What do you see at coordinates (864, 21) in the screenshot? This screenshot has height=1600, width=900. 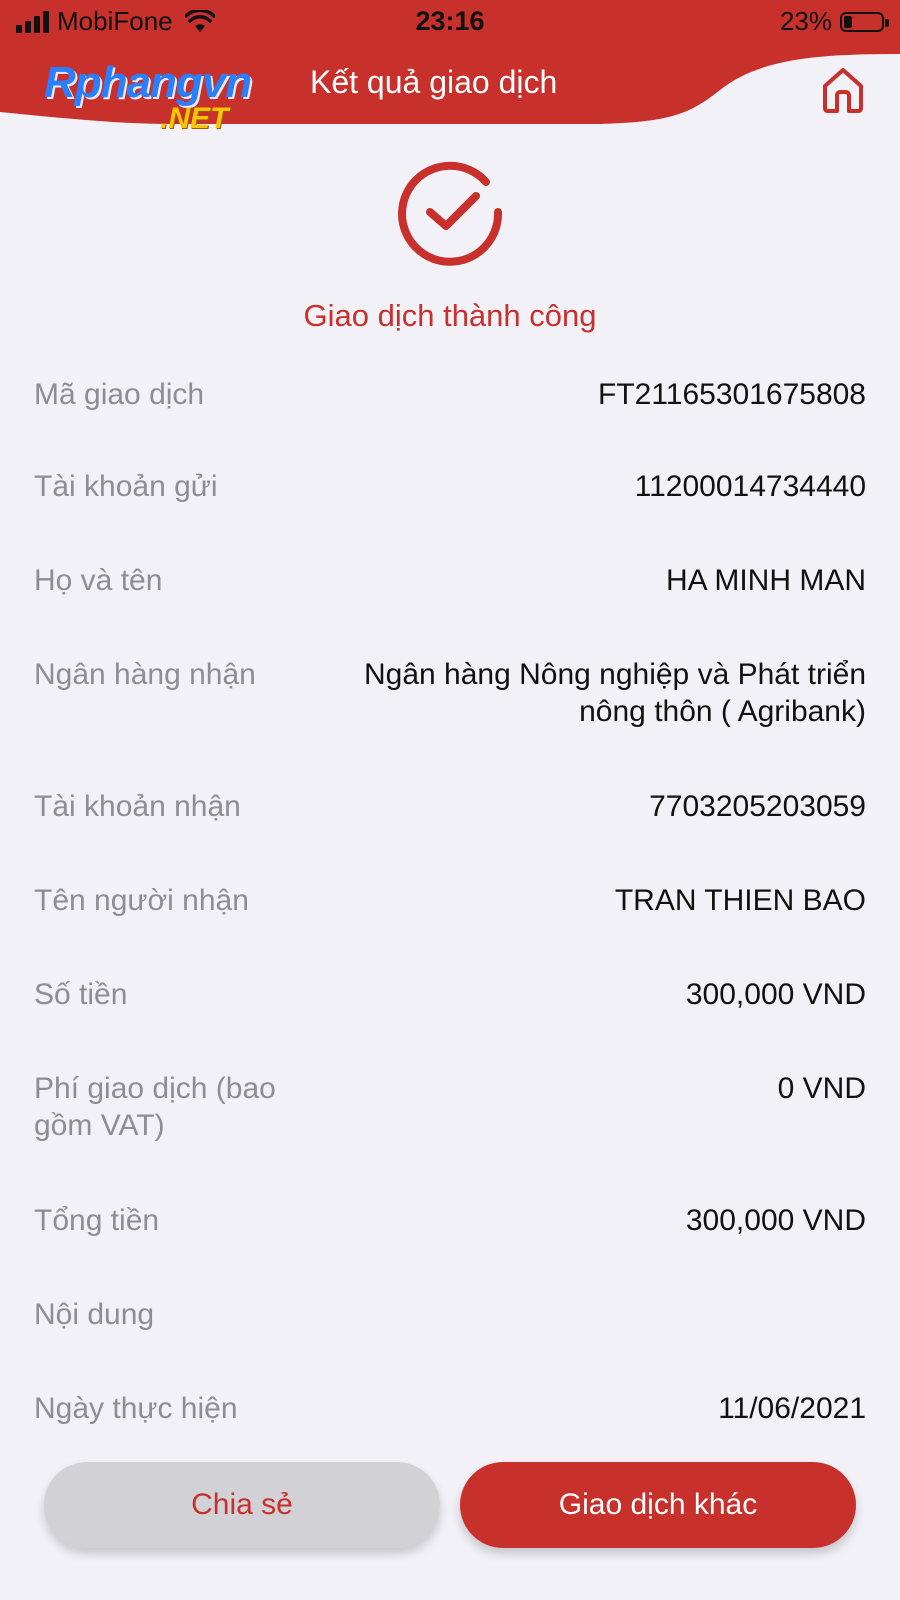 I see `battery-icon` at bounding box center [864, 21].